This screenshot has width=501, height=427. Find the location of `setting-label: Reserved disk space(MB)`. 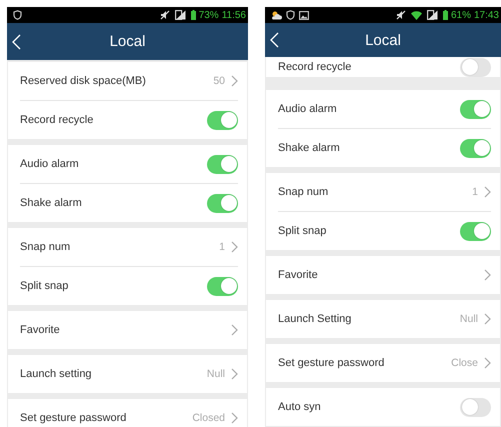

setting-label: Reserved disk space(MB) is located at coordinates (83, 81).